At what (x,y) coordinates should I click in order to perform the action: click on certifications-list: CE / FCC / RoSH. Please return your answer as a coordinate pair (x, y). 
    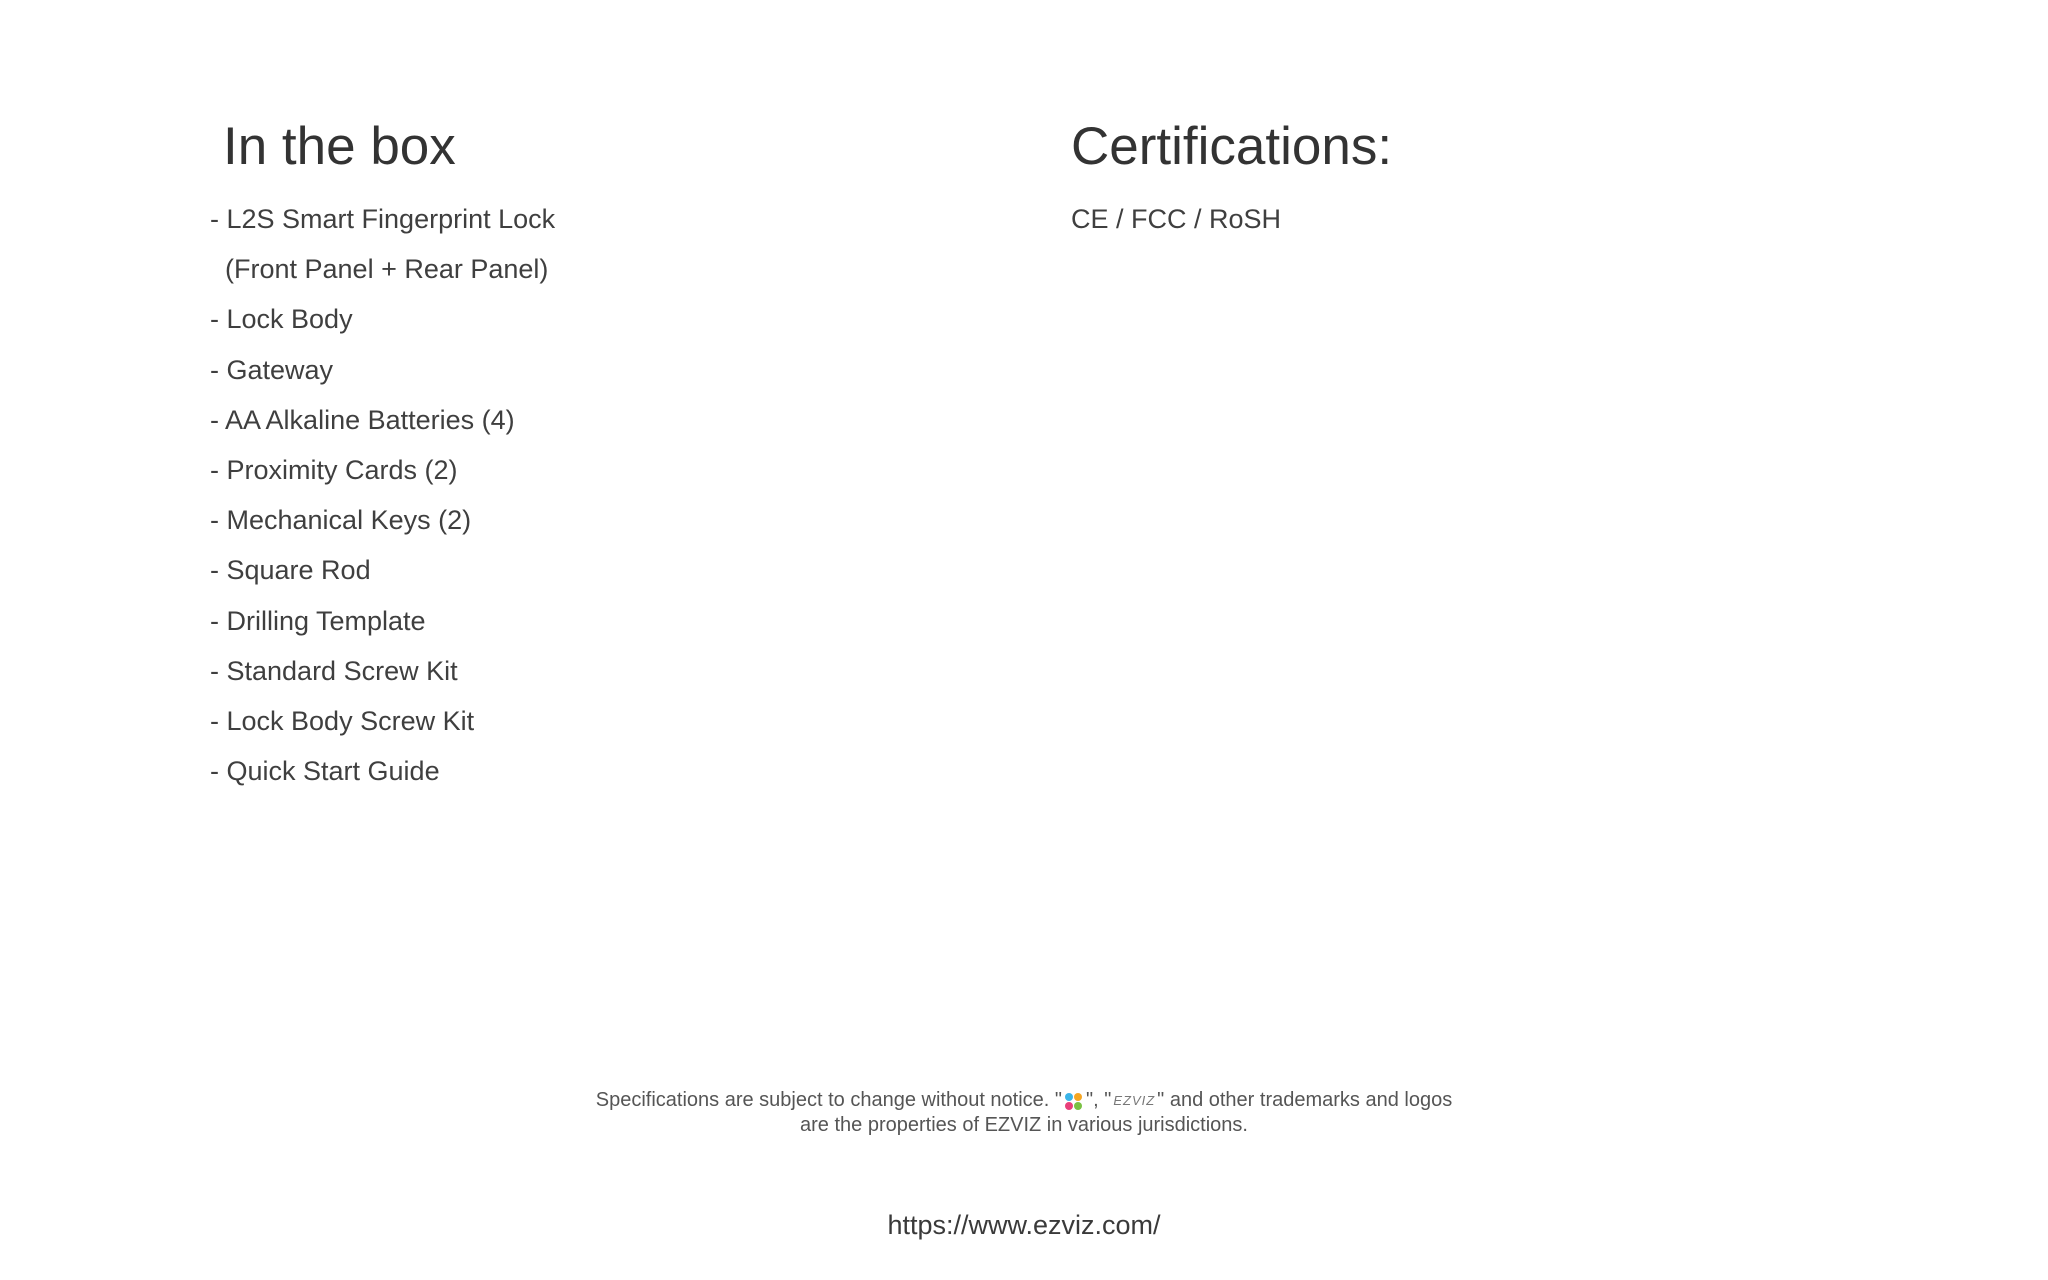
    Looking at the image, I should click on (1176, 219).